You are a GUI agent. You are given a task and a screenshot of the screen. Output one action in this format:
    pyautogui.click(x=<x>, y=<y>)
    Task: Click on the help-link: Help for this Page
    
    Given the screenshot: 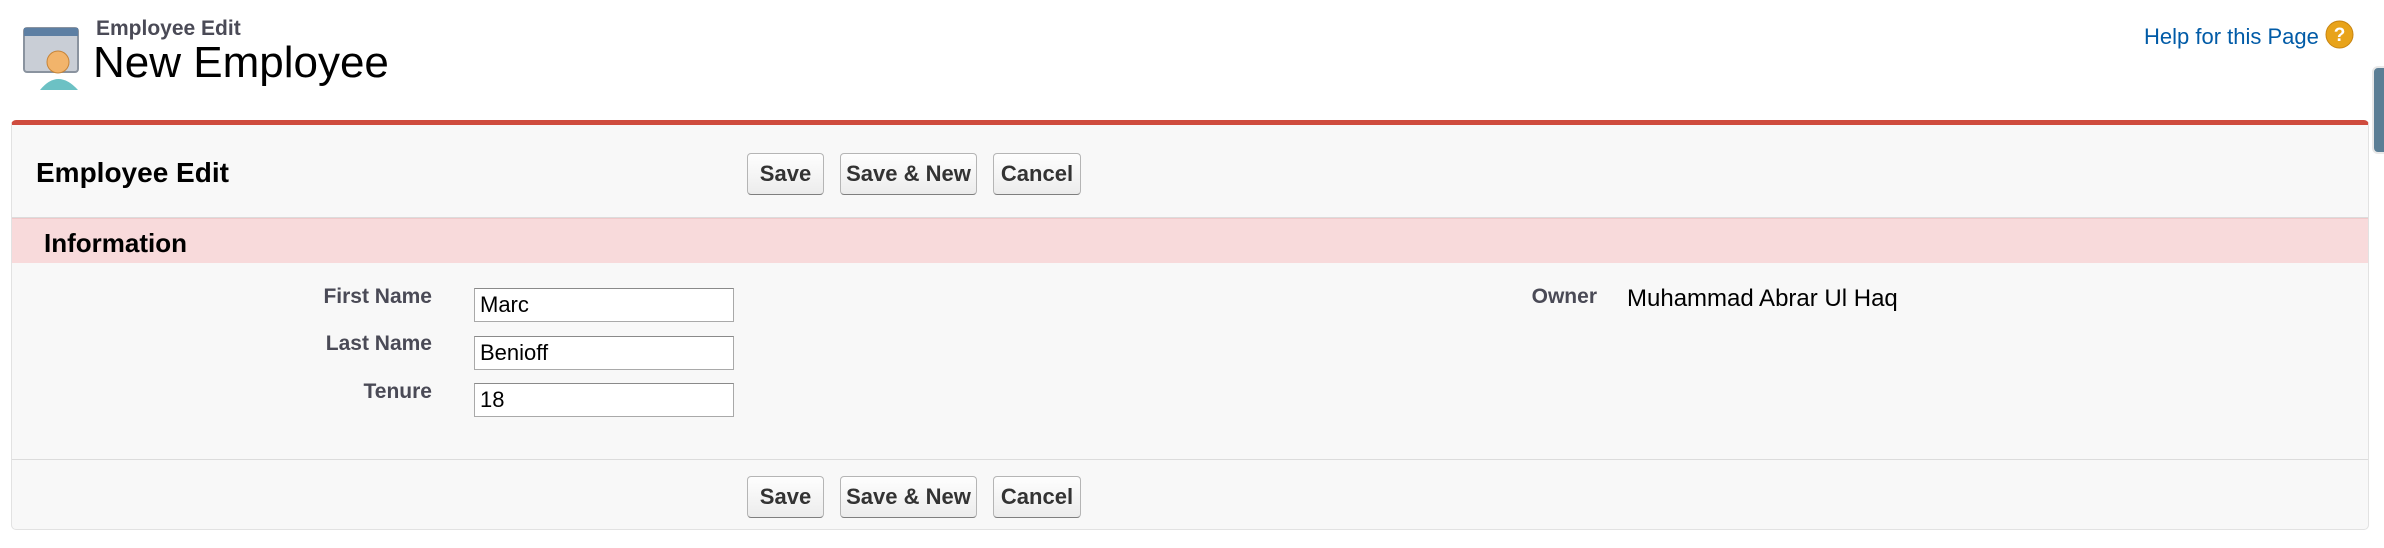 What is the action you would take?
    pyautogui.click(x=2231, y=37)
    